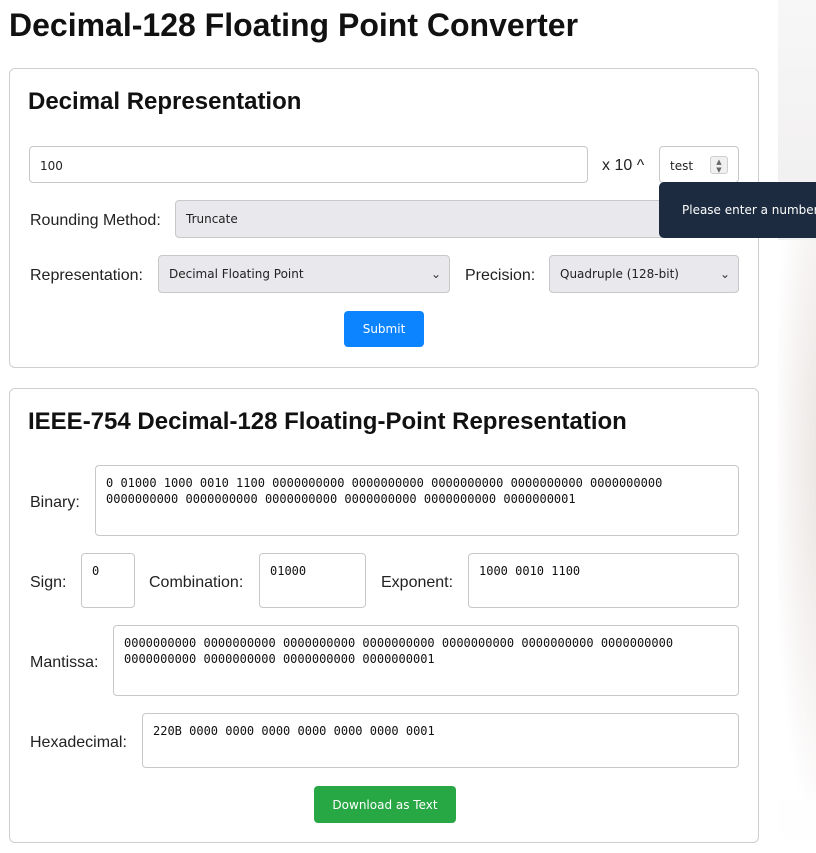  Describe the element at coordinates (236, 274) in the screenshot. I see `representation-value: Decimal Floating Point` at that location.